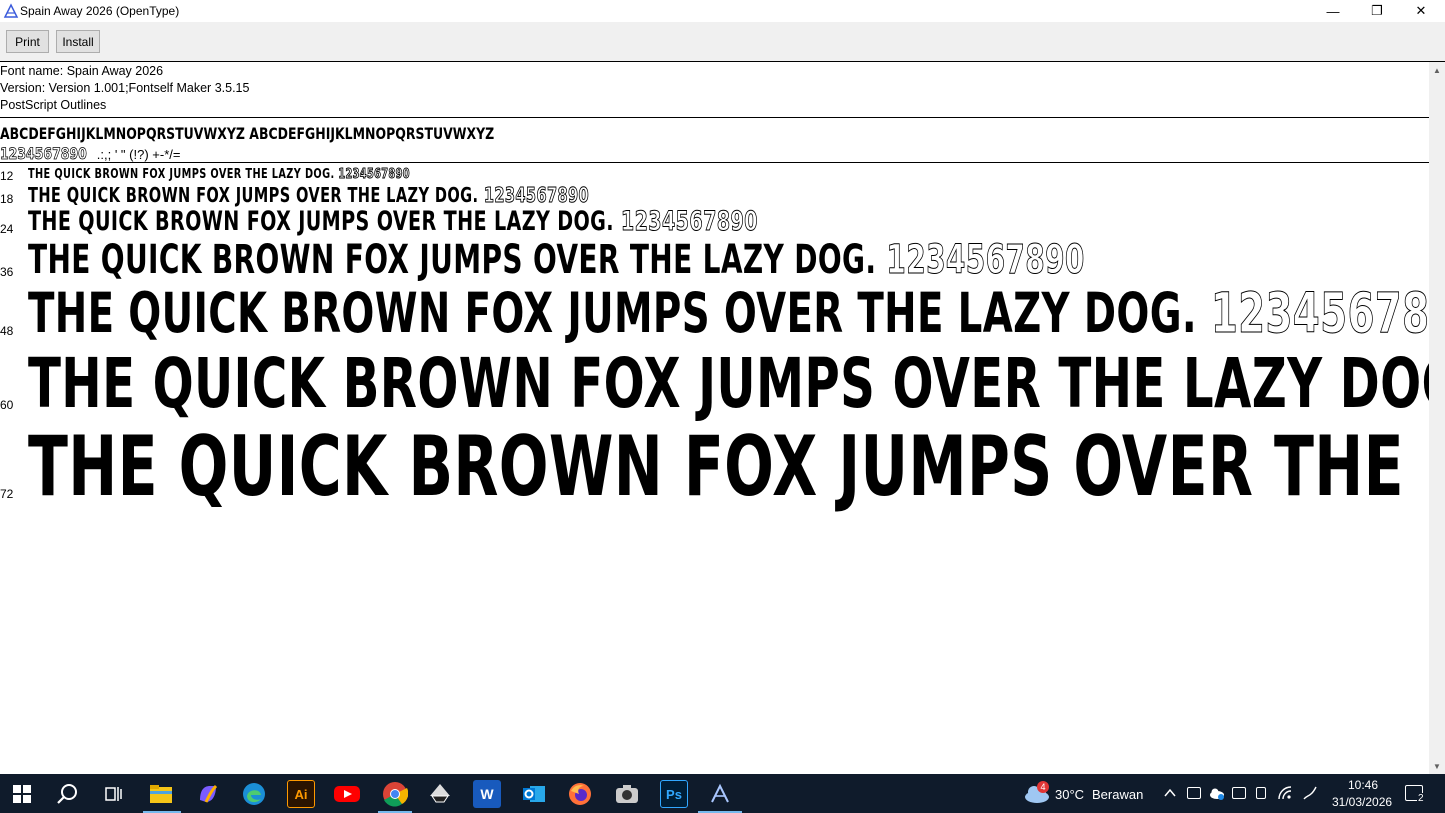  Describe the element at coordinates (1437, 70) in the screenshot. I see `scroll-up-arrow-icon: ▲` at that location.